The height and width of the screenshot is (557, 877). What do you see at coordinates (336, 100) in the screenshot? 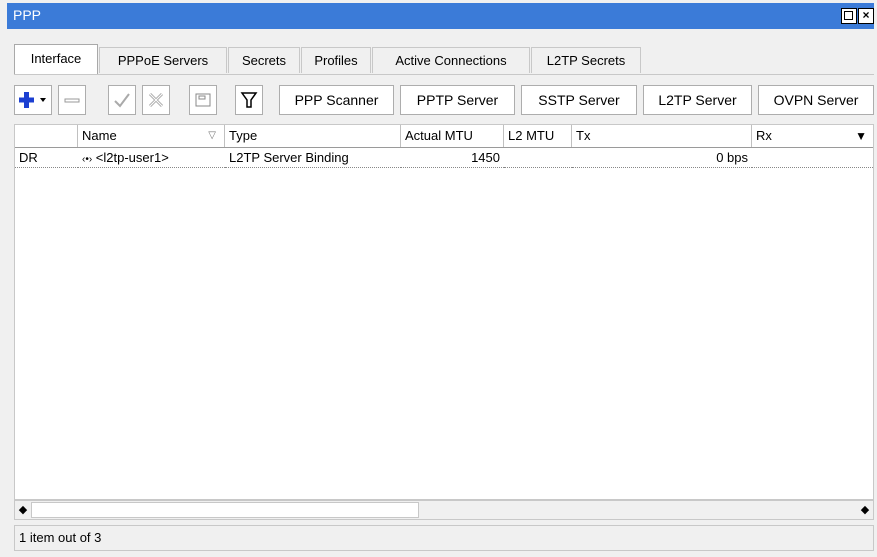
I see `ppp-scanner-button: PPP Scanner` at bounding box center [336, 100].